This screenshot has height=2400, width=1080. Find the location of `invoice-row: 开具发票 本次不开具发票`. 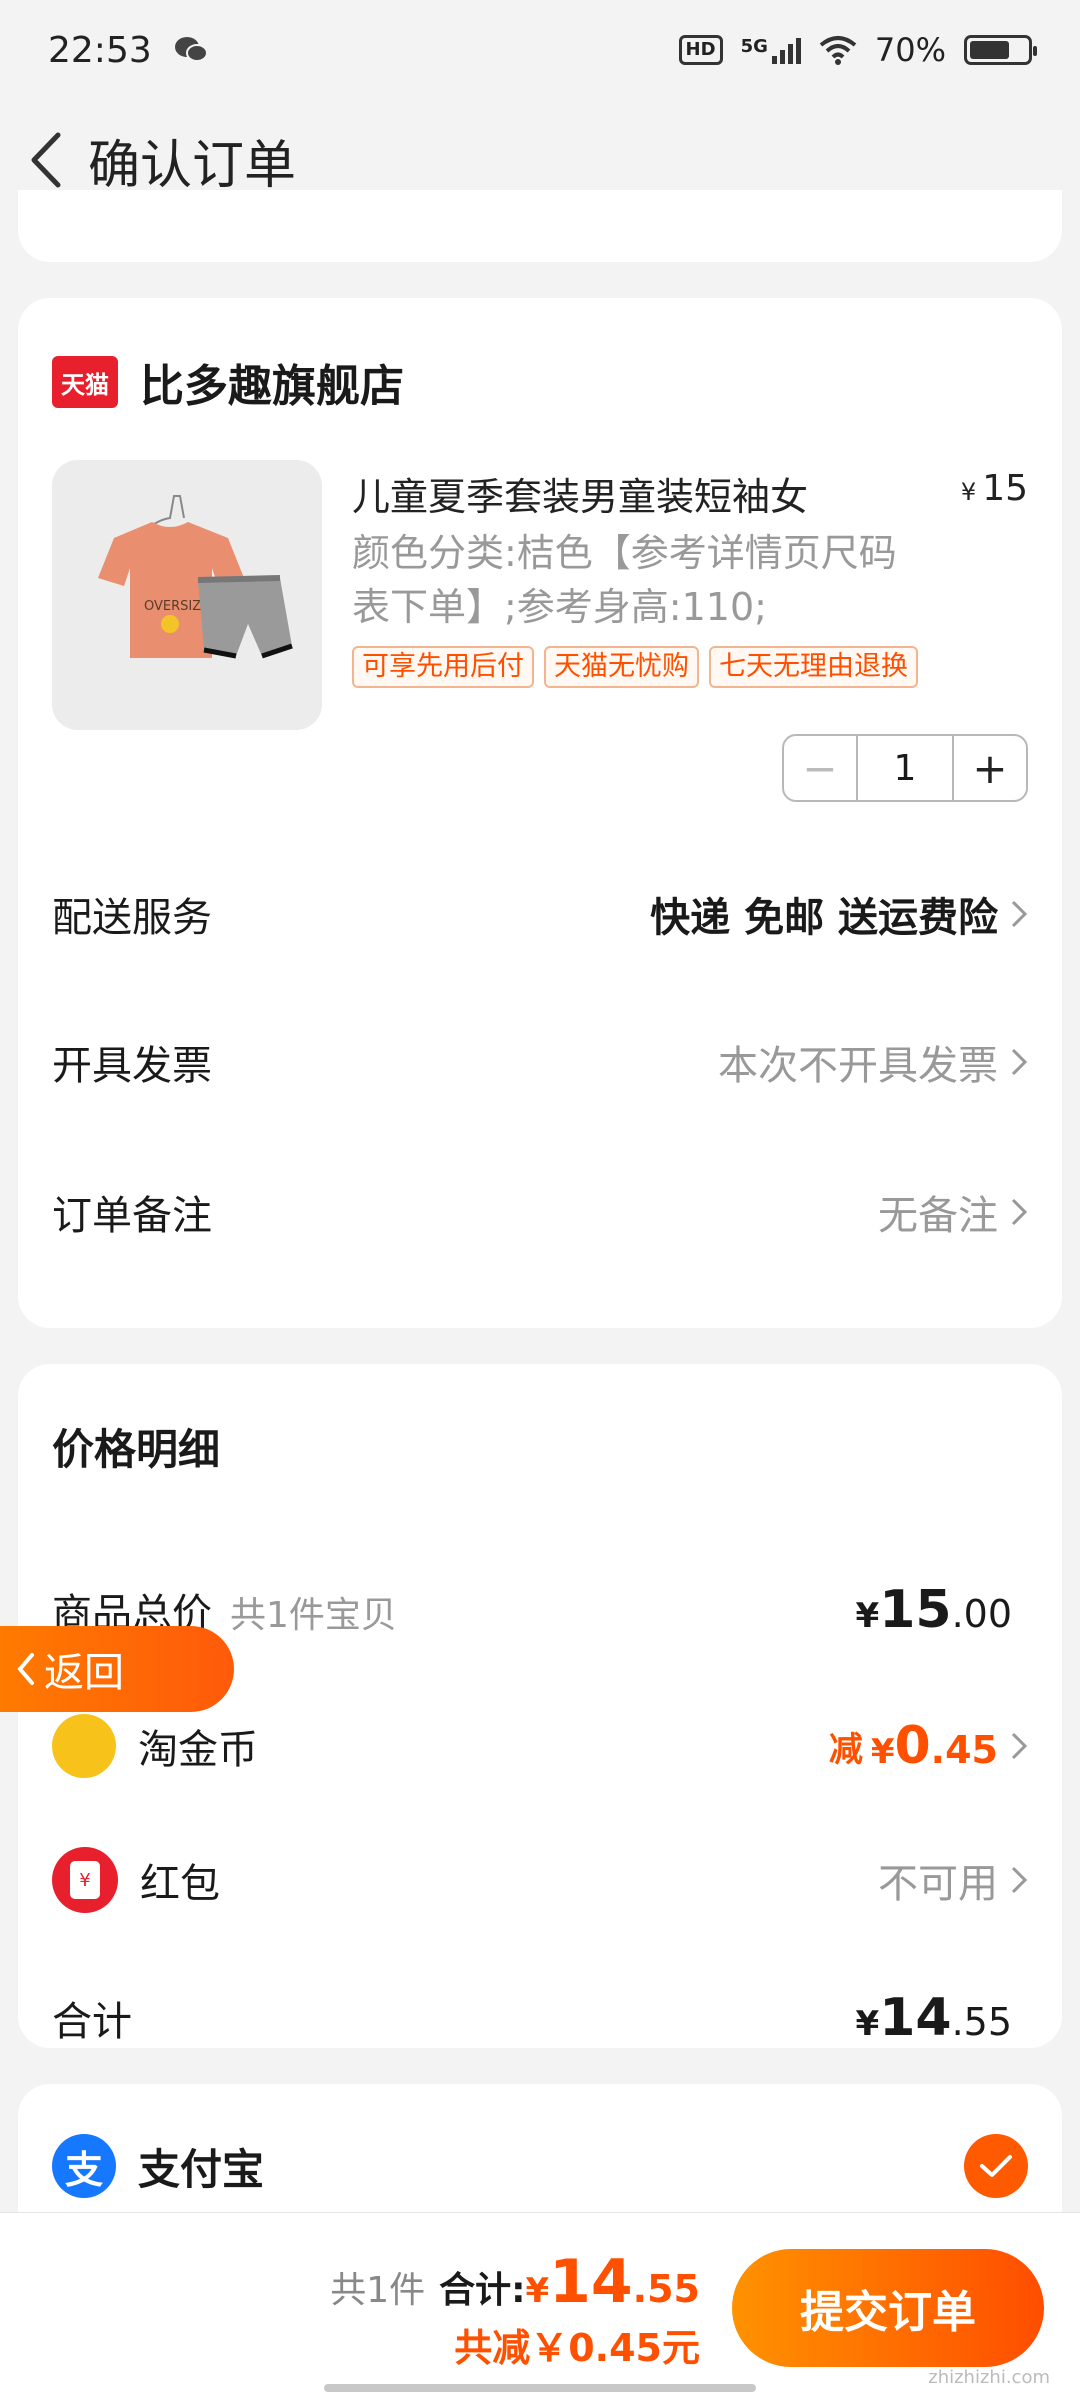

invoice-row: 开具发票 本次不开具发票 is located at coordinates (540, 1062).